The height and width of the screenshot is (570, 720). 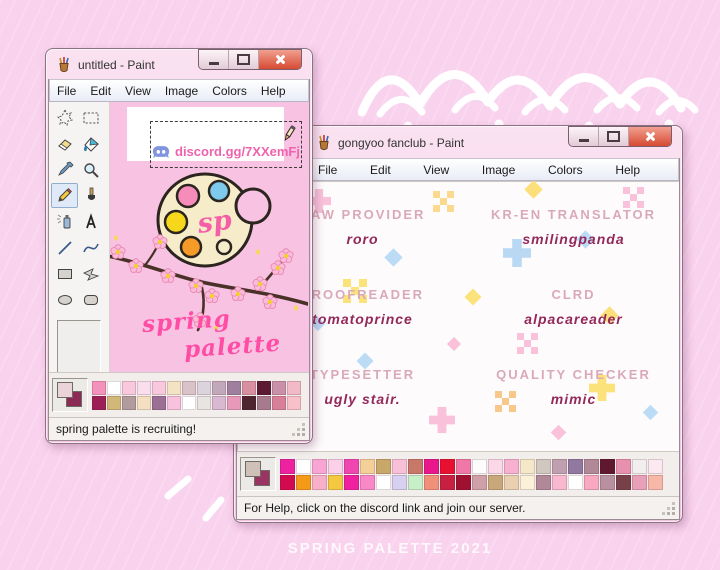 What do you see at coordinates (64, 117) in the screenshot?
I see `tool-free-form-select` at bounding box center [64, 117].